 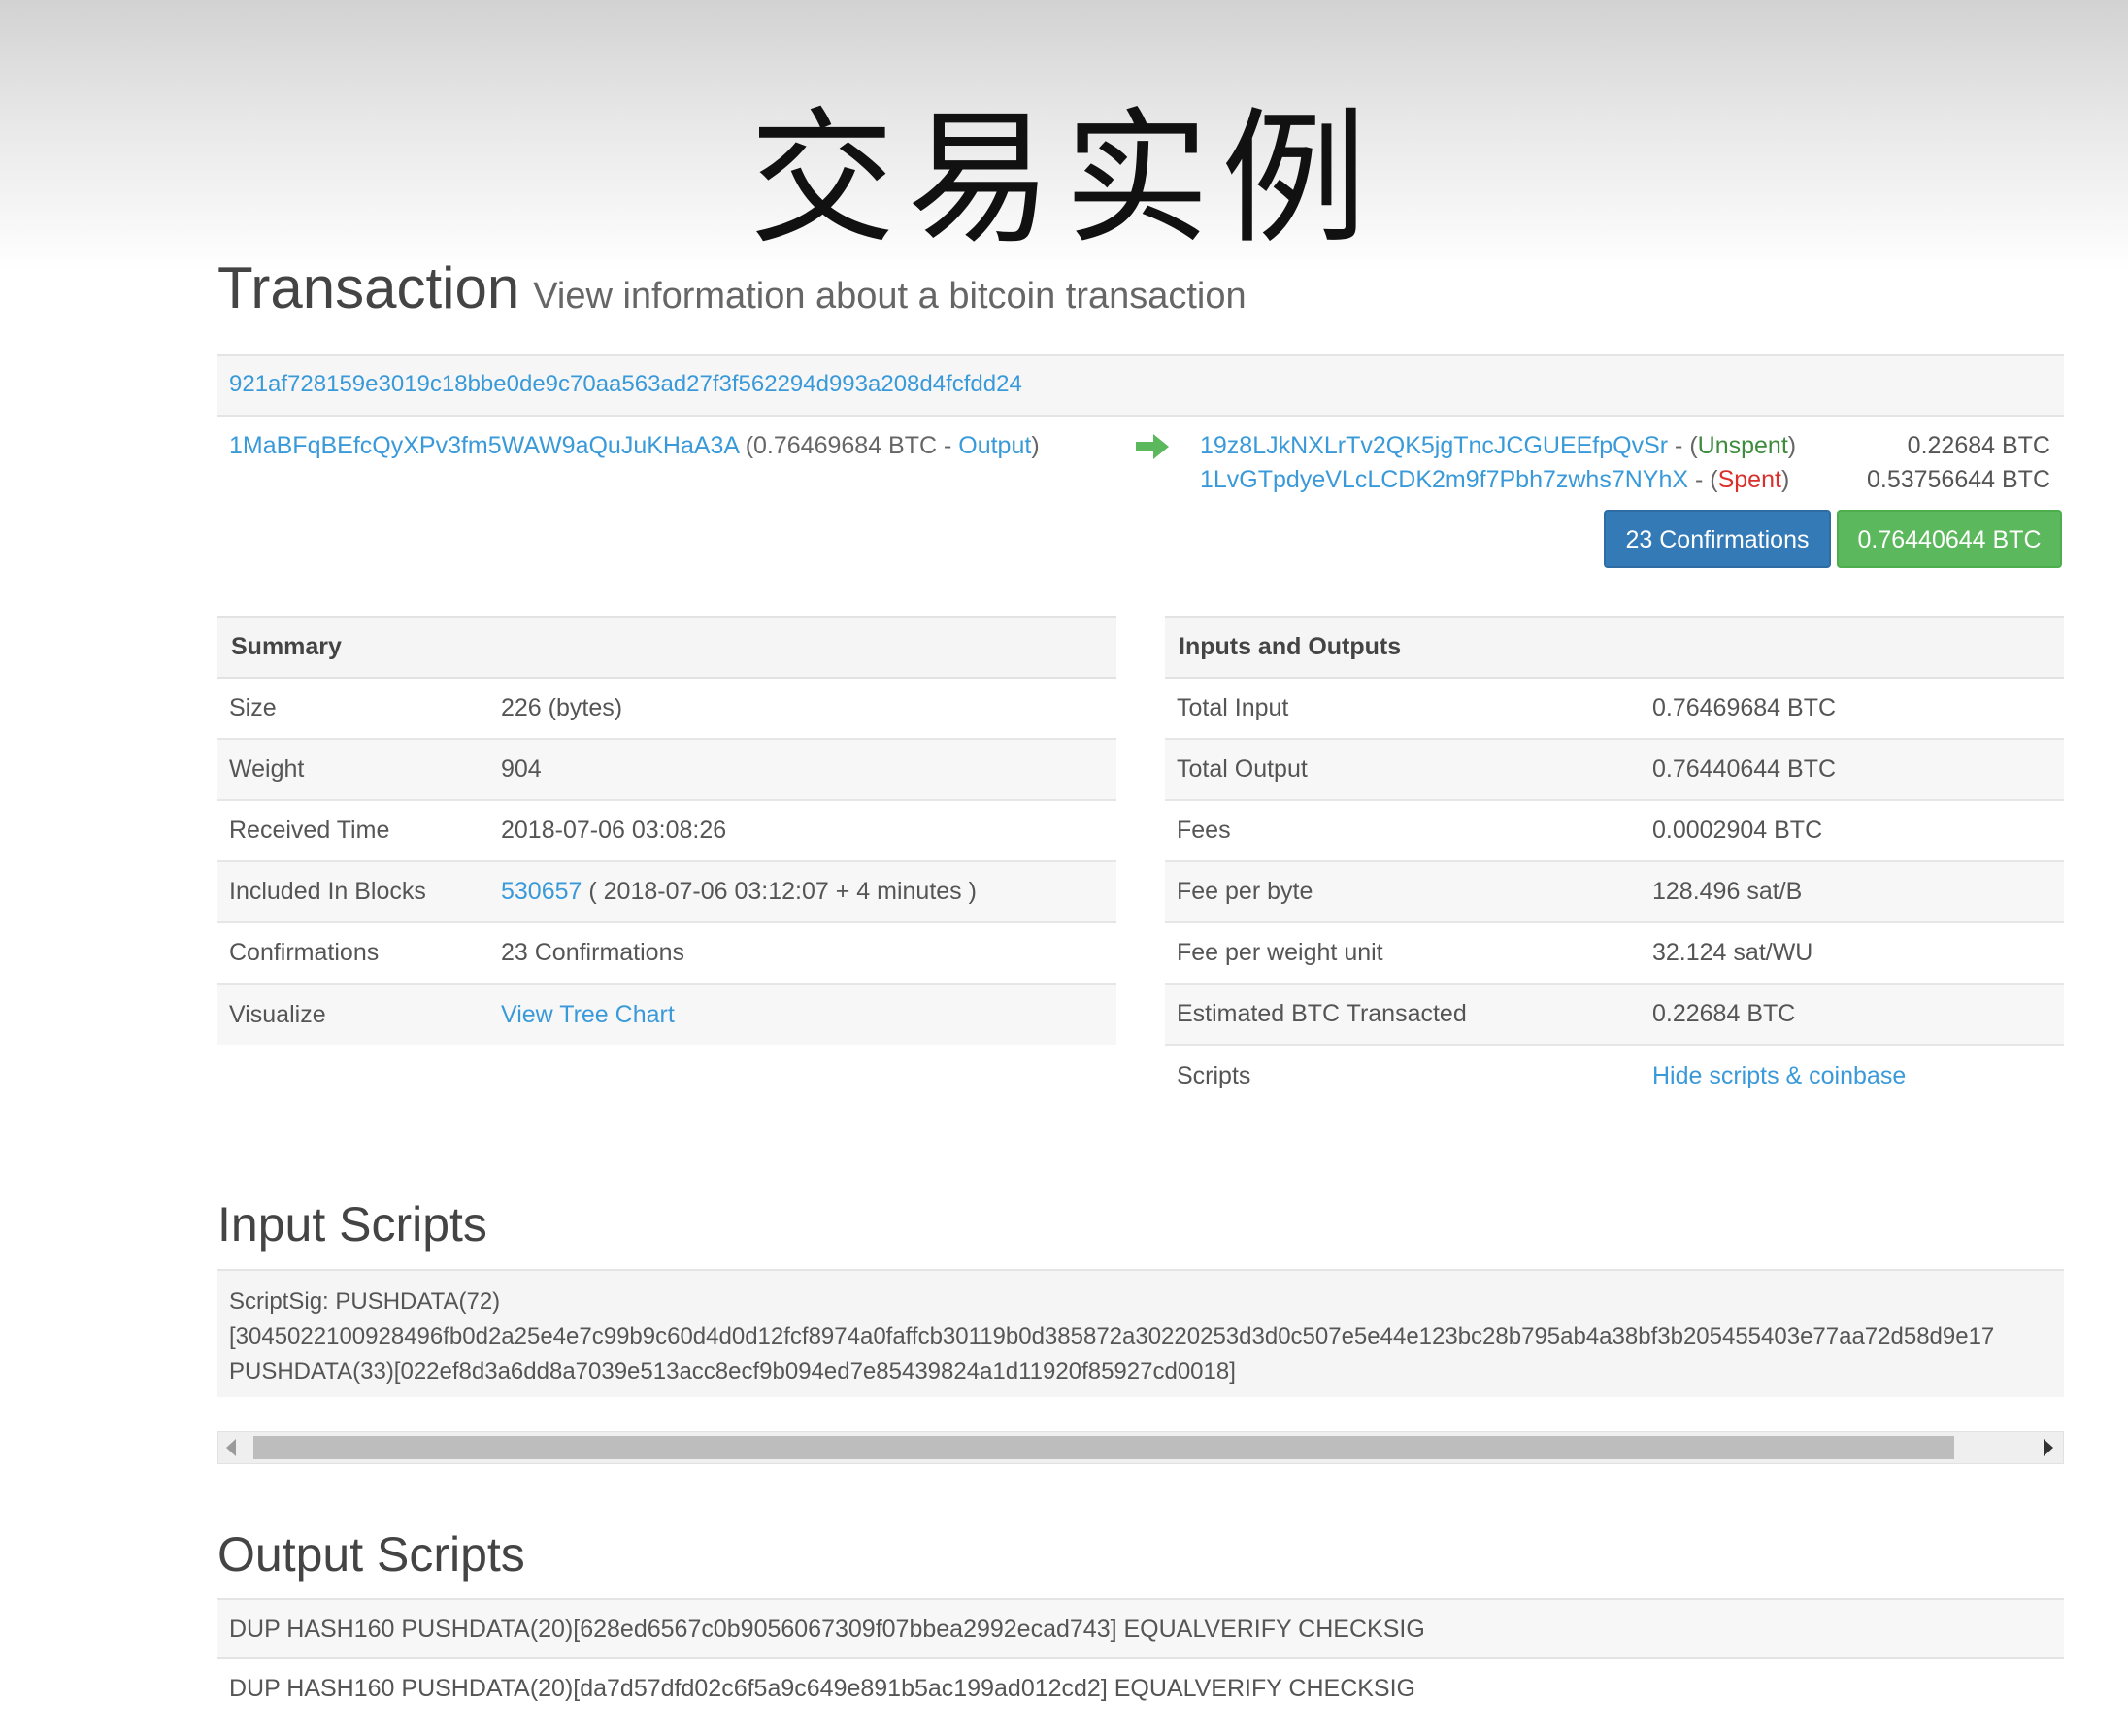 I want to click on input-address-link: 1MaBFqBEfcQyXPv3fm5WAW9aQuJuKHaA3A, so click(x=484, y=445).